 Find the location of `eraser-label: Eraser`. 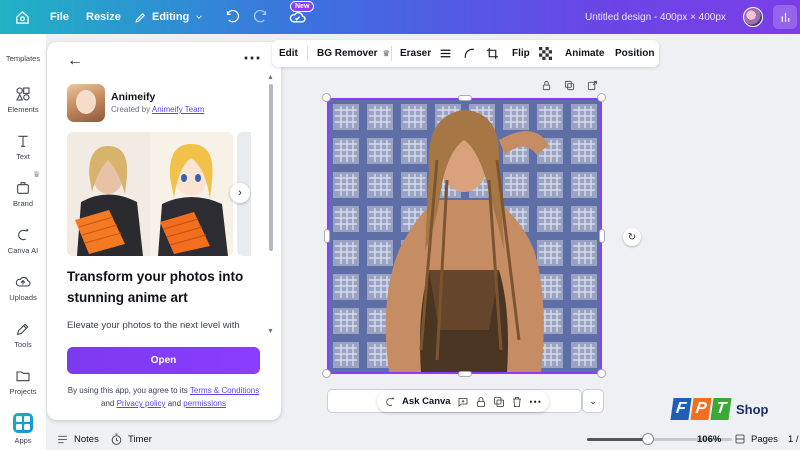

eraser-label: Eraser is located at coordinates (416, 53).